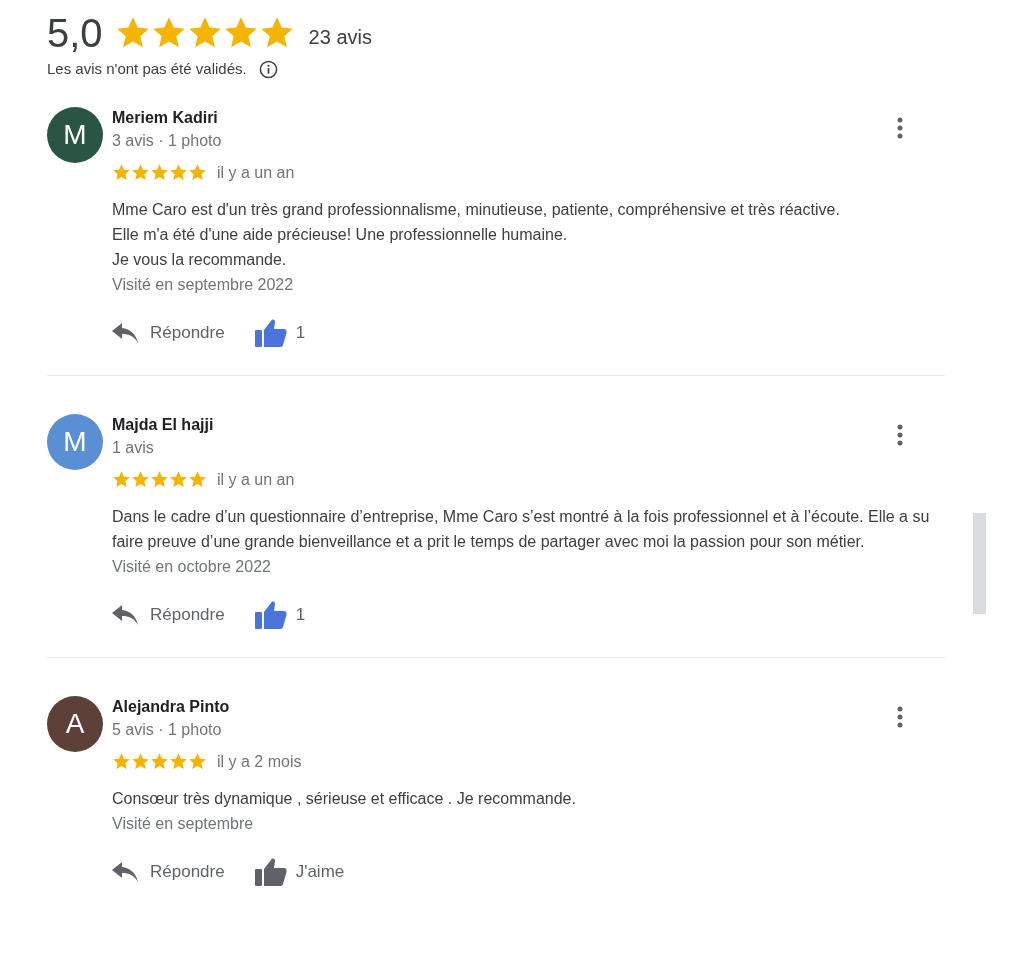  Describe the element at coordinates (521, 529) in the screenshot. I see `review-text: Dans le cadre d’un questionnaire d’entreprise, Mme Caro s’est montré à la fois professionnel et à l’écoute. Elle a su faire preuve d’une grande bienveillance et a prit le temps de partager avec moi la passion pour son métier.` at that location.